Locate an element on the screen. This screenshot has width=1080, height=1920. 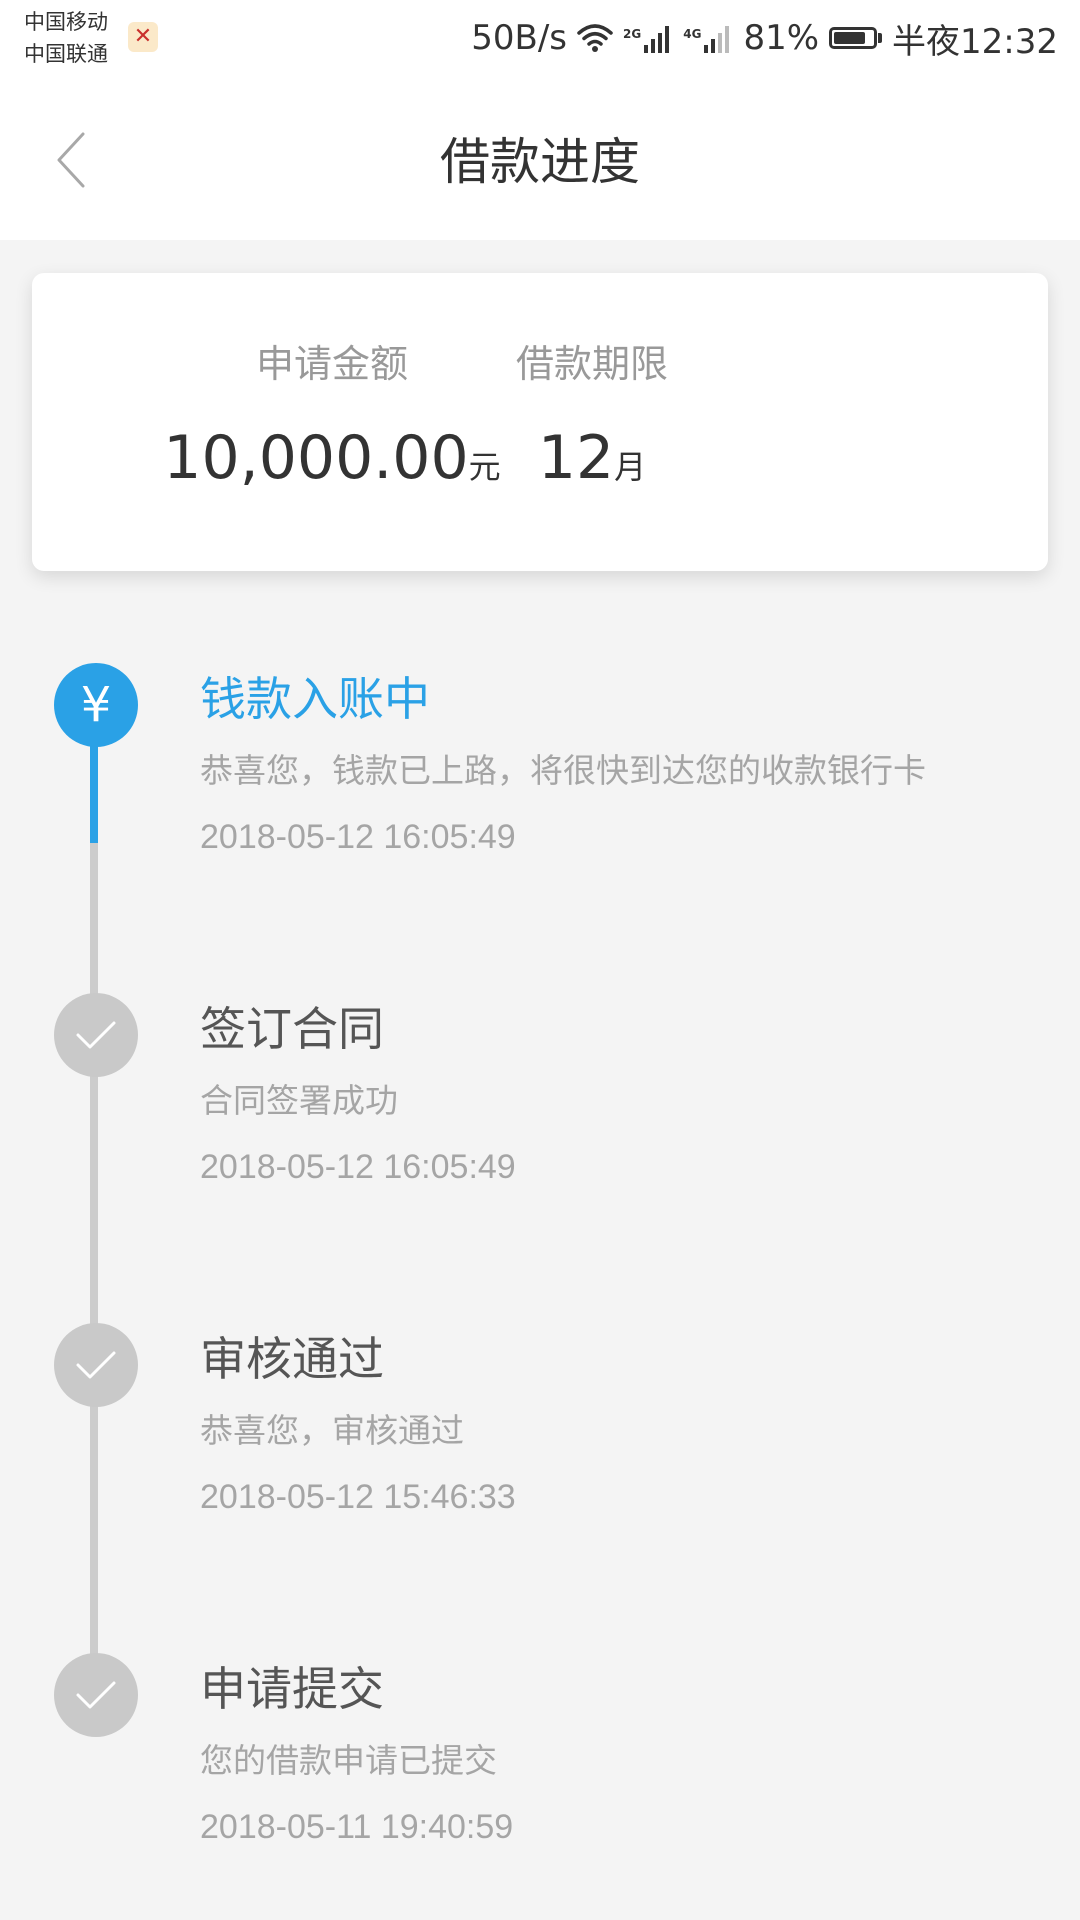
network-type-label: 4G is located at coordinates (692, 34).